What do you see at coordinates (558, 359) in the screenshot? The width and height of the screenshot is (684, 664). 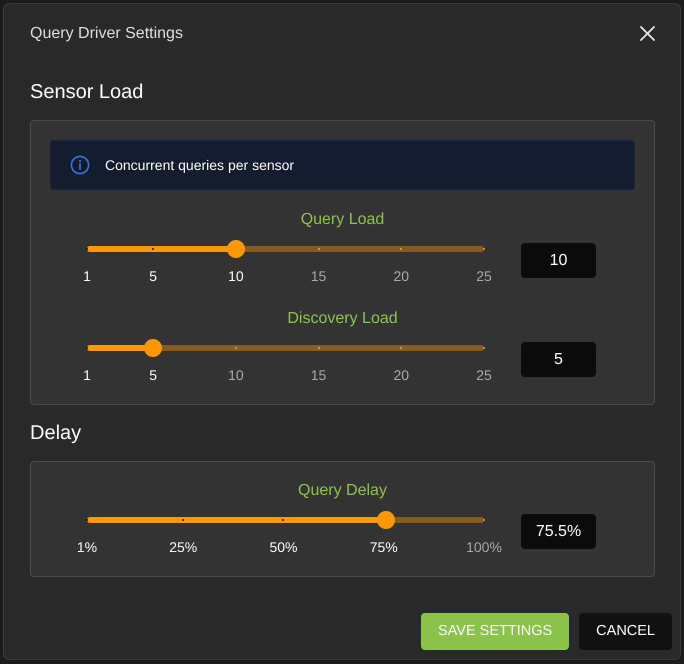 I see `value-field: 5` at bounding box center [558, 359].